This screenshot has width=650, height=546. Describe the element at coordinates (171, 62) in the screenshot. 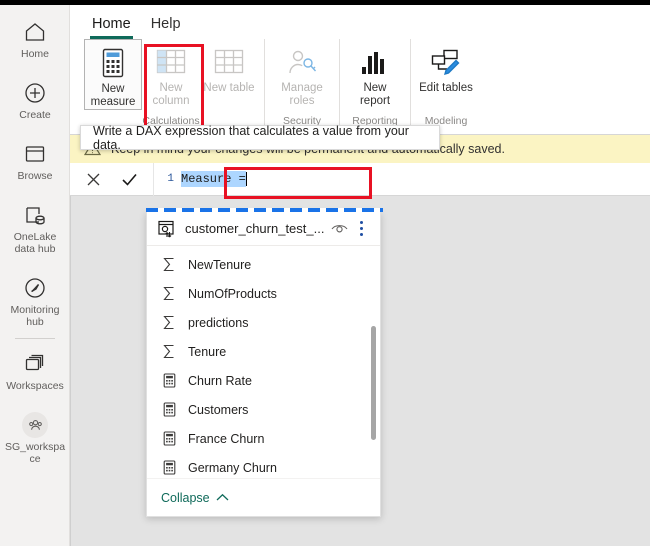

I see `new-column-icon` at that location.